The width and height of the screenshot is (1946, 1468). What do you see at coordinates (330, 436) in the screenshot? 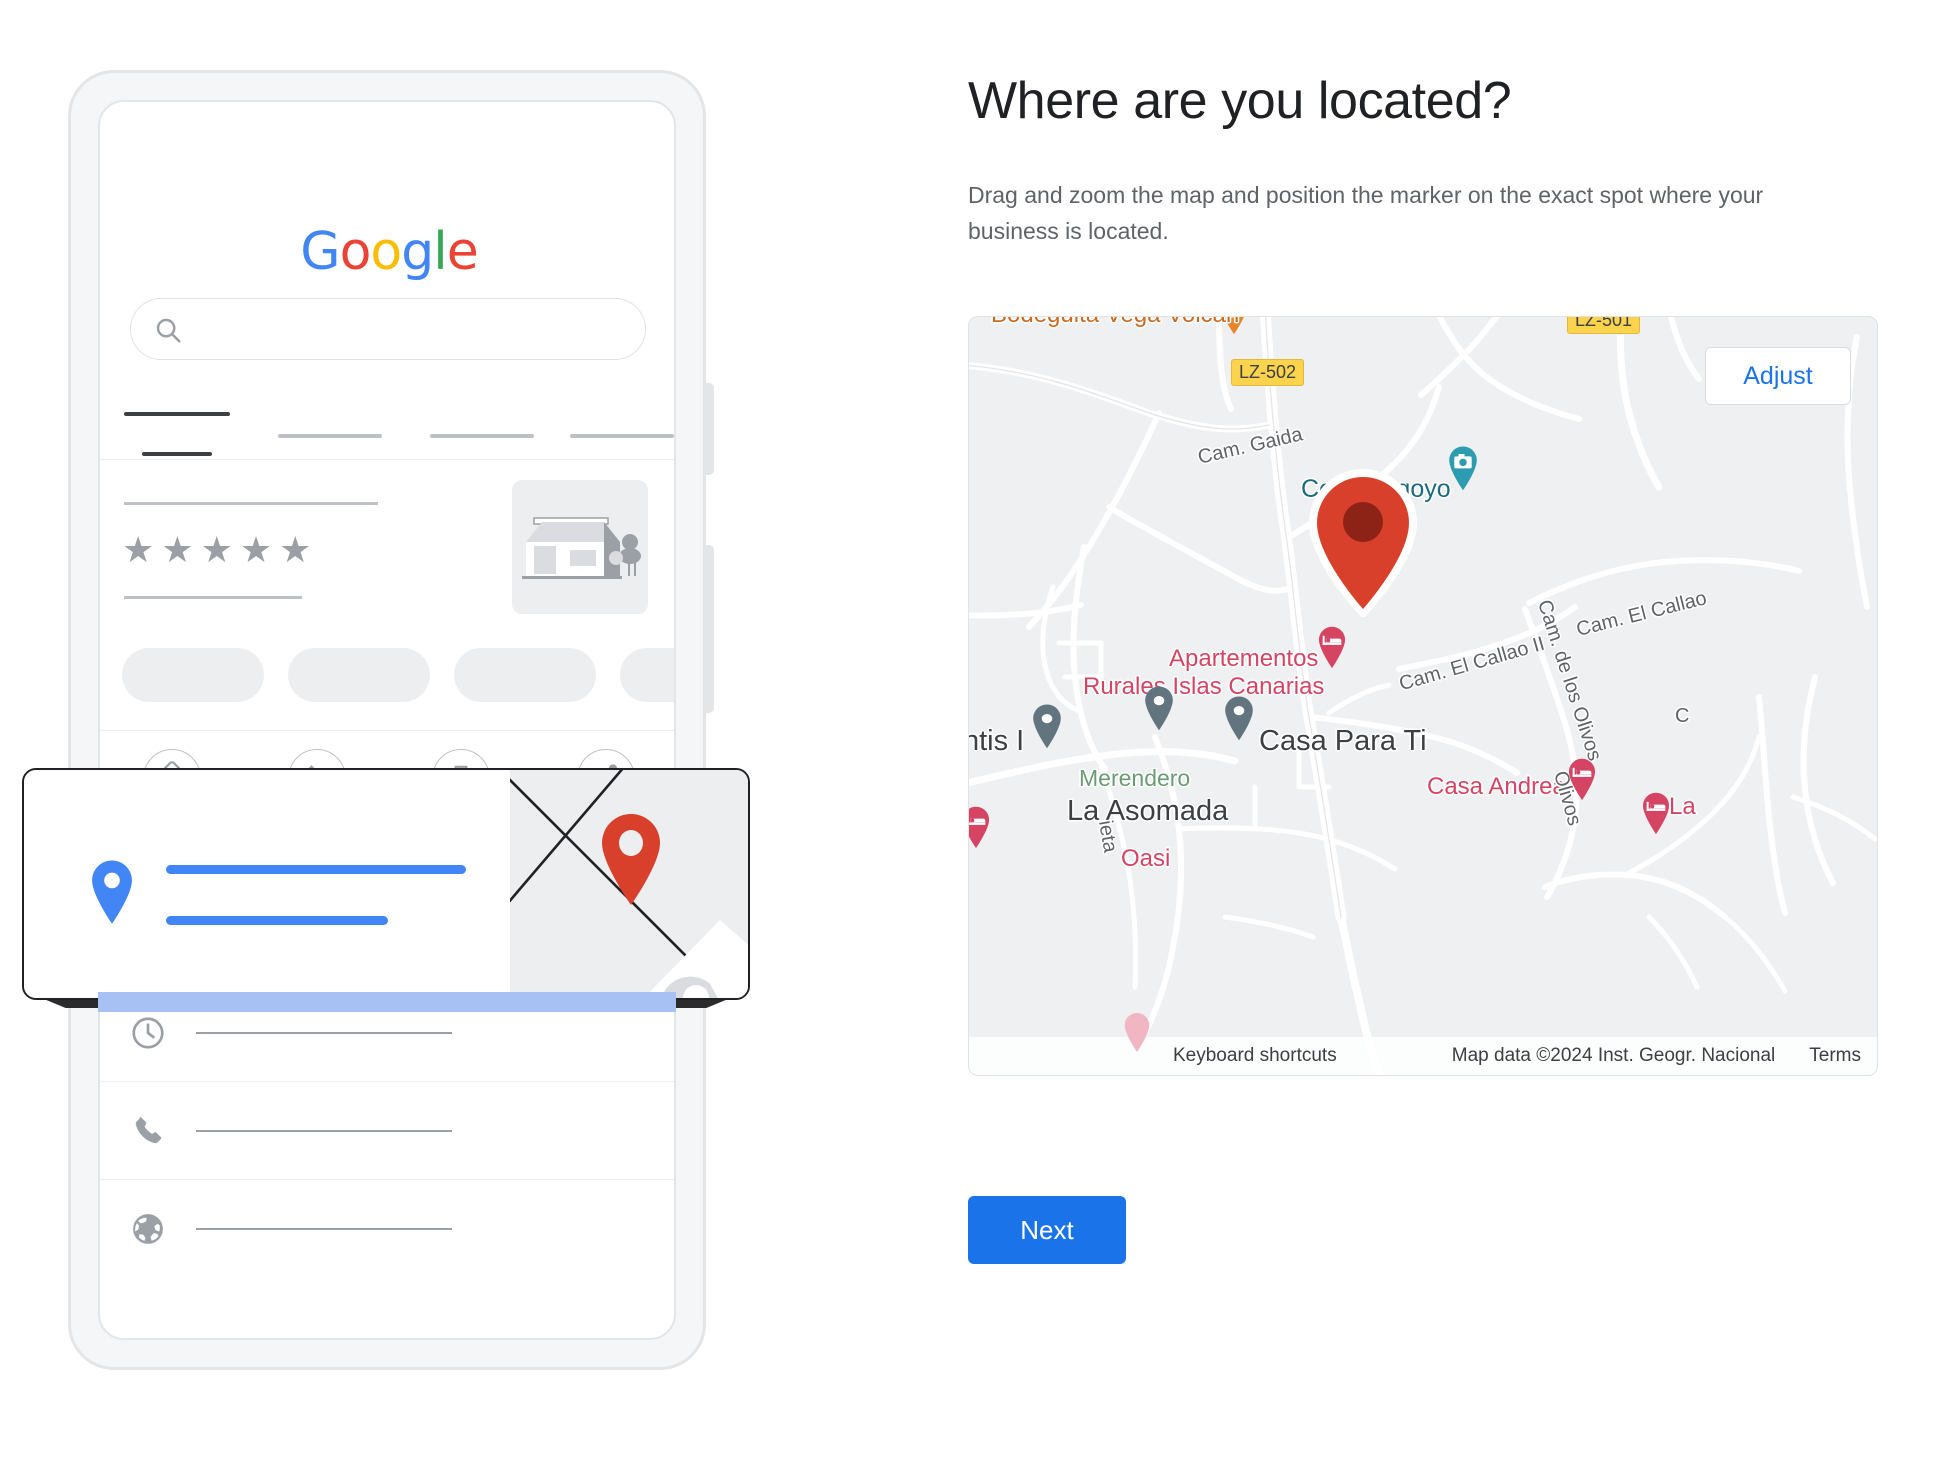
I see `tab-2-placeholder` at bounding box center [330, 436].